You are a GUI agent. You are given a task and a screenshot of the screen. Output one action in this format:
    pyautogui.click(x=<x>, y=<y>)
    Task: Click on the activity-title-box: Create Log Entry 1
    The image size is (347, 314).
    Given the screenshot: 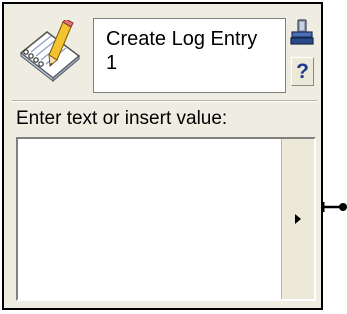 What is the action you would take?
    pyautogui.click(x=189, y=55)
    